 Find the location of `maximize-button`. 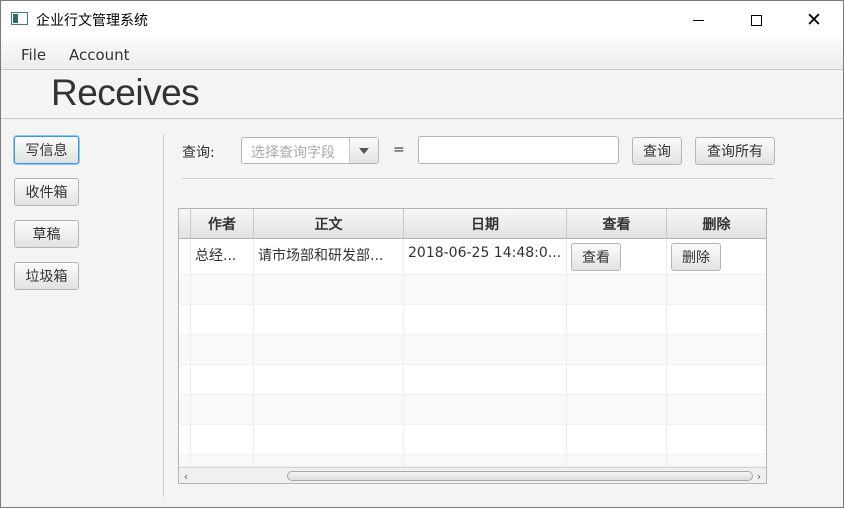

maximize-button is located at coordinates (756, 20).